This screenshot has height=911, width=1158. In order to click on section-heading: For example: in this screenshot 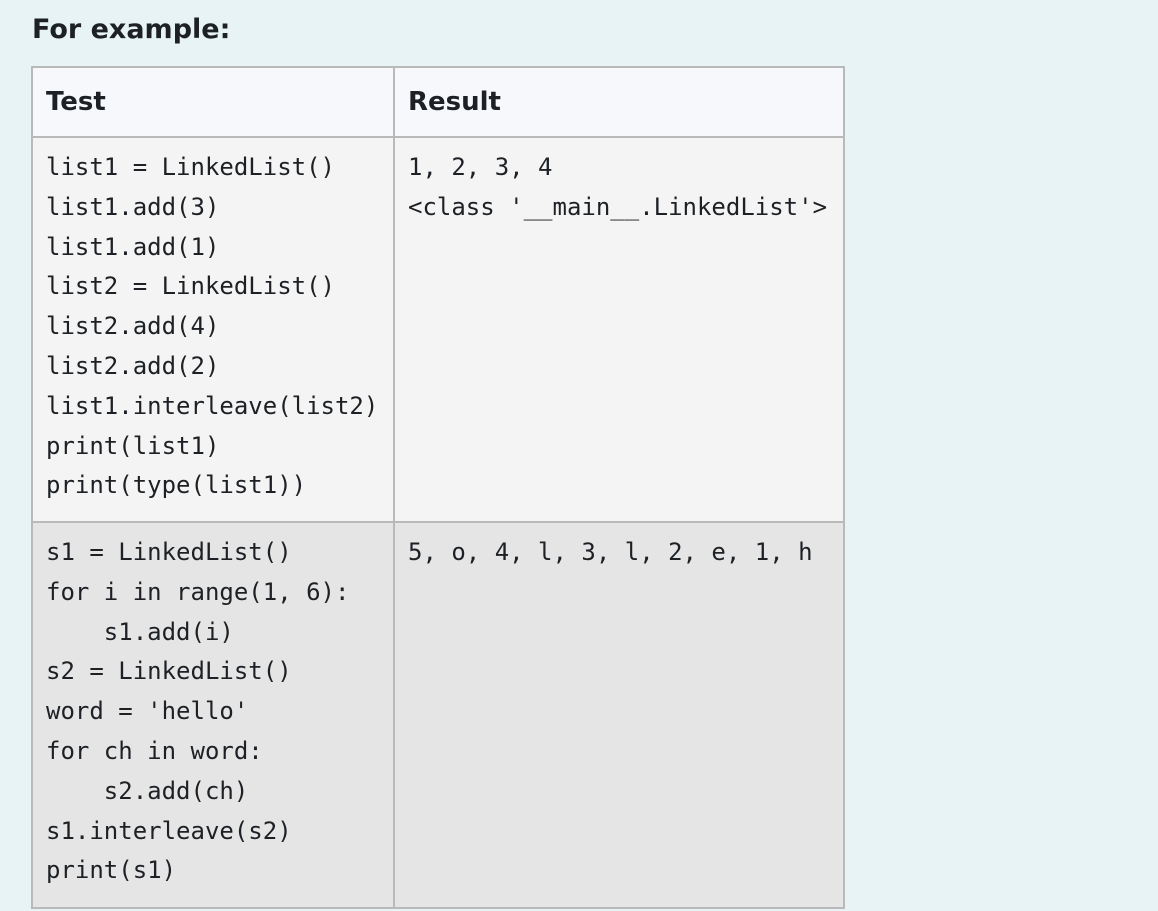, I will do `click(131, 29)`.